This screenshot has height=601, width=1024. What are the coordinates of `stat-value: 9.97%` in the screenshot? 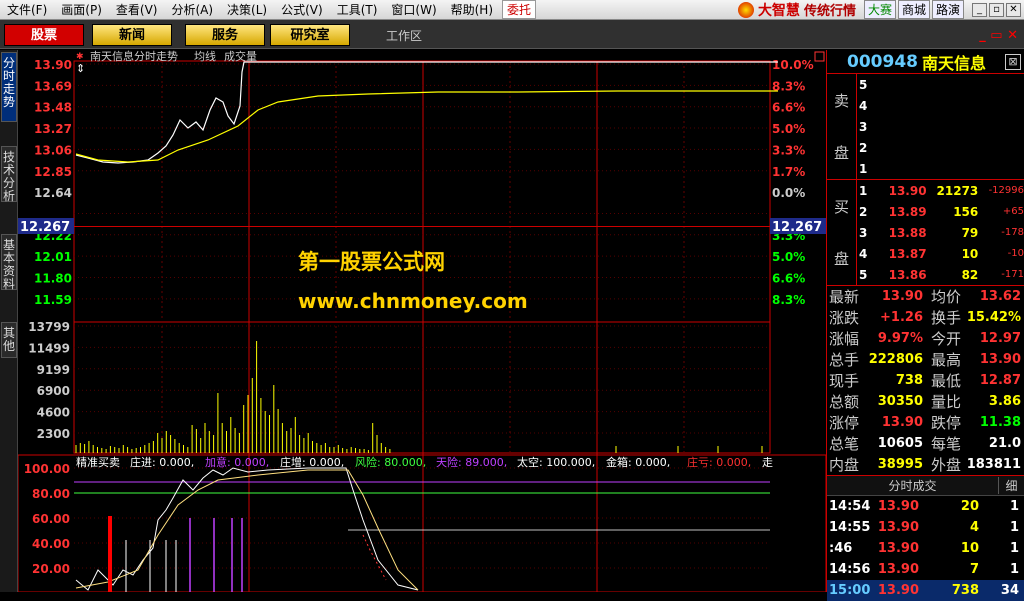 It's located at (900, 338).